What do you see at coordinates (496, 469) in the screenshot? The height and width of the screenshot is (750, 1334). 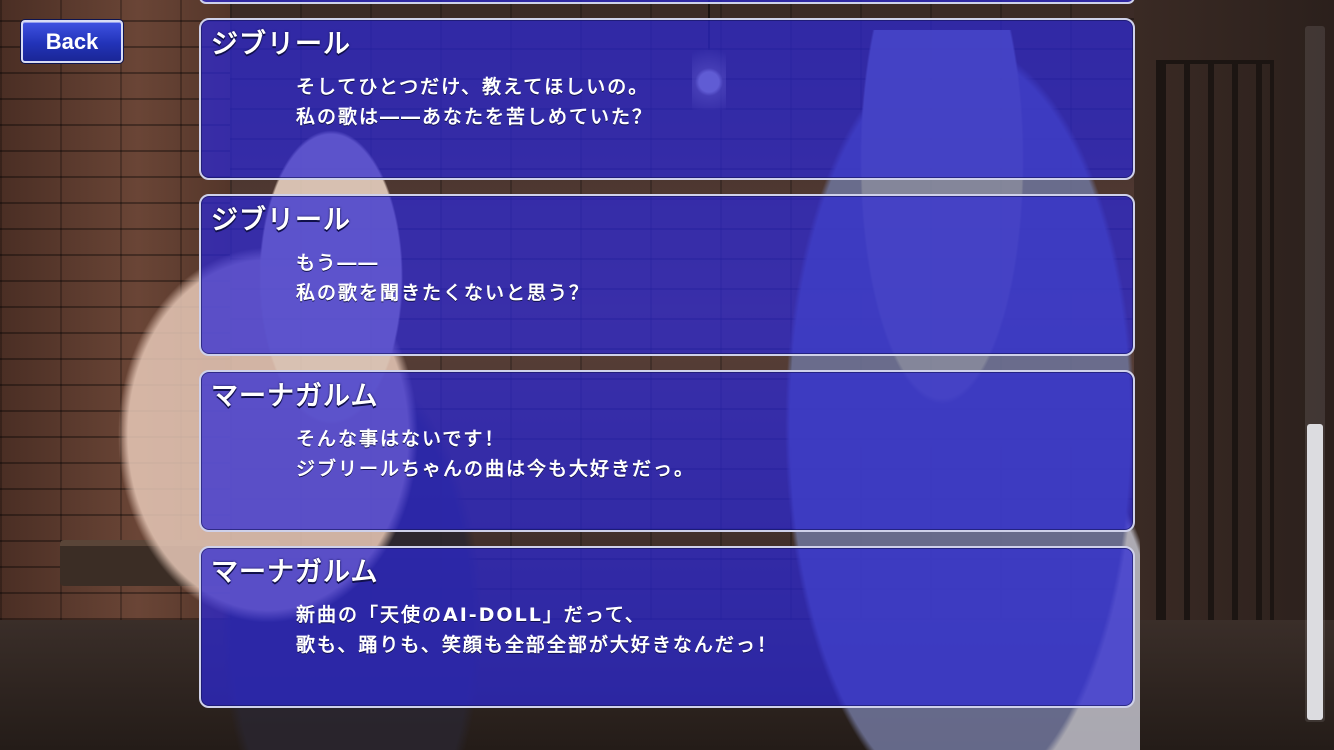 I see `dialogue-line: ジブリールちゃんの曲は今も大好きだっ。` at bounding box center [496, 469].